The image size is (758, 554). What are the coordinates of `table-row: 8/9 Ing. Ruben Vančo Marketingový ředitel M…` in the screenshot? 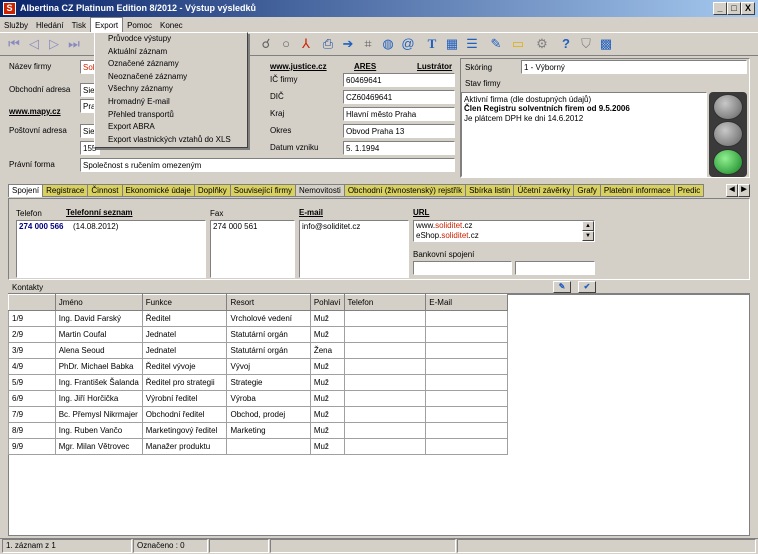 It's located at (258, 430).